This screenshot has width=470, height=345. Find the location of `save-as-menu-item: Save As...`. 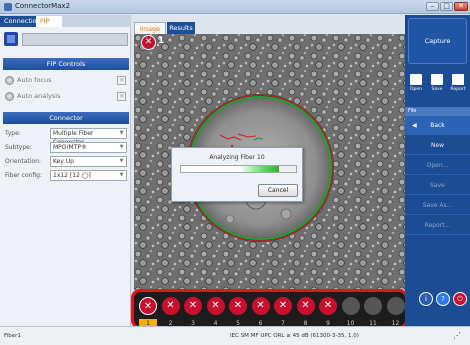

save-as-menu-item: Save As... is located at coordinates (437, 205).